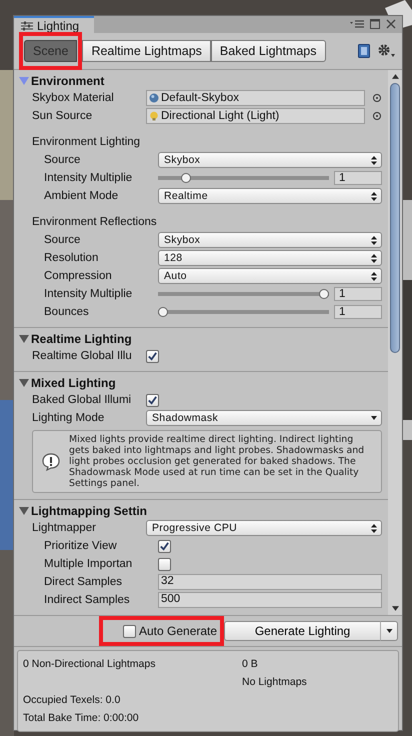  Describe the element at coordinates (270, 276) in the screenshot. I see `dropdown: Auto` at that location.